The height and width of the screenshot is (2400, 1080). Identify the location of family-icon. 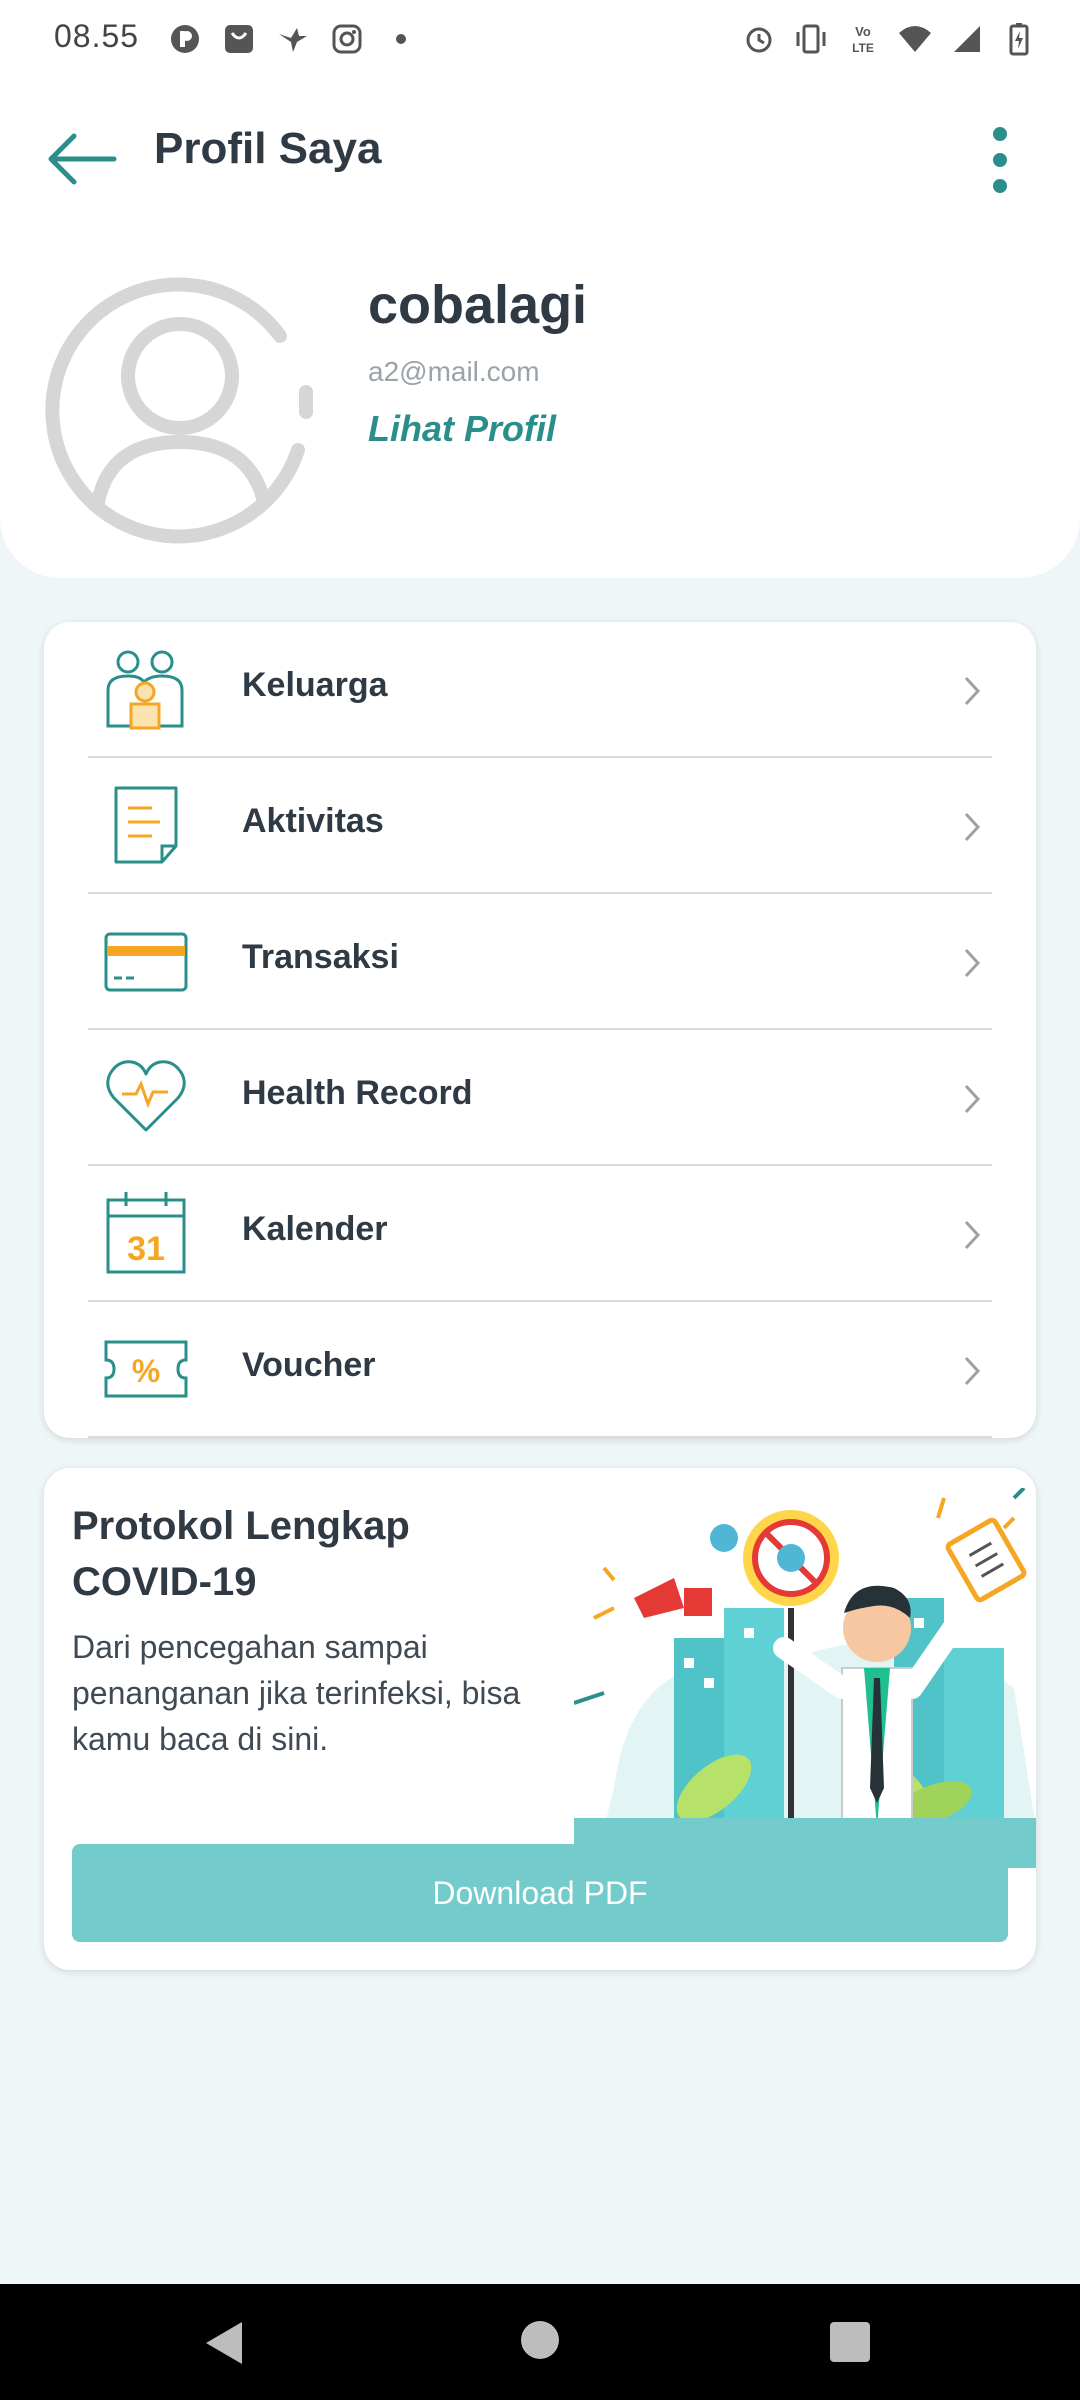
(146, 689).